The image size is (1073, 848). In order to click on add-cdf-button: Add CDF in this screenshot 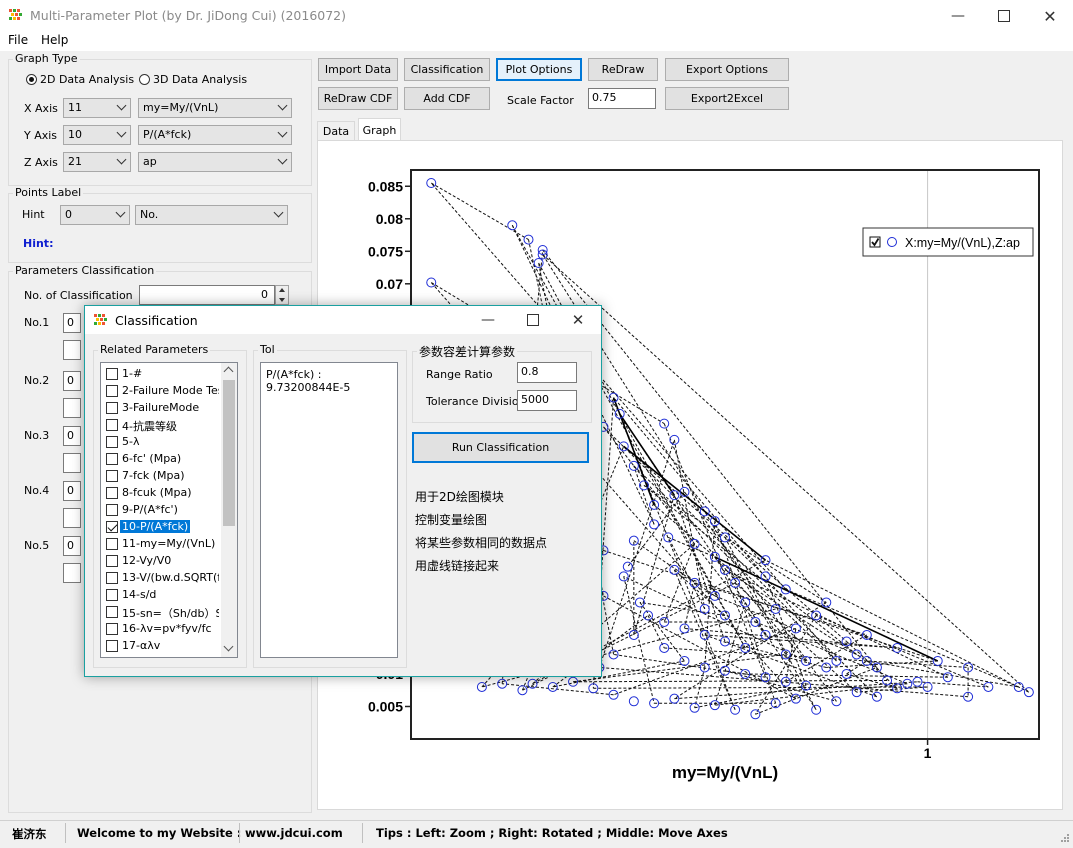, I will do `click(447, 98)`.